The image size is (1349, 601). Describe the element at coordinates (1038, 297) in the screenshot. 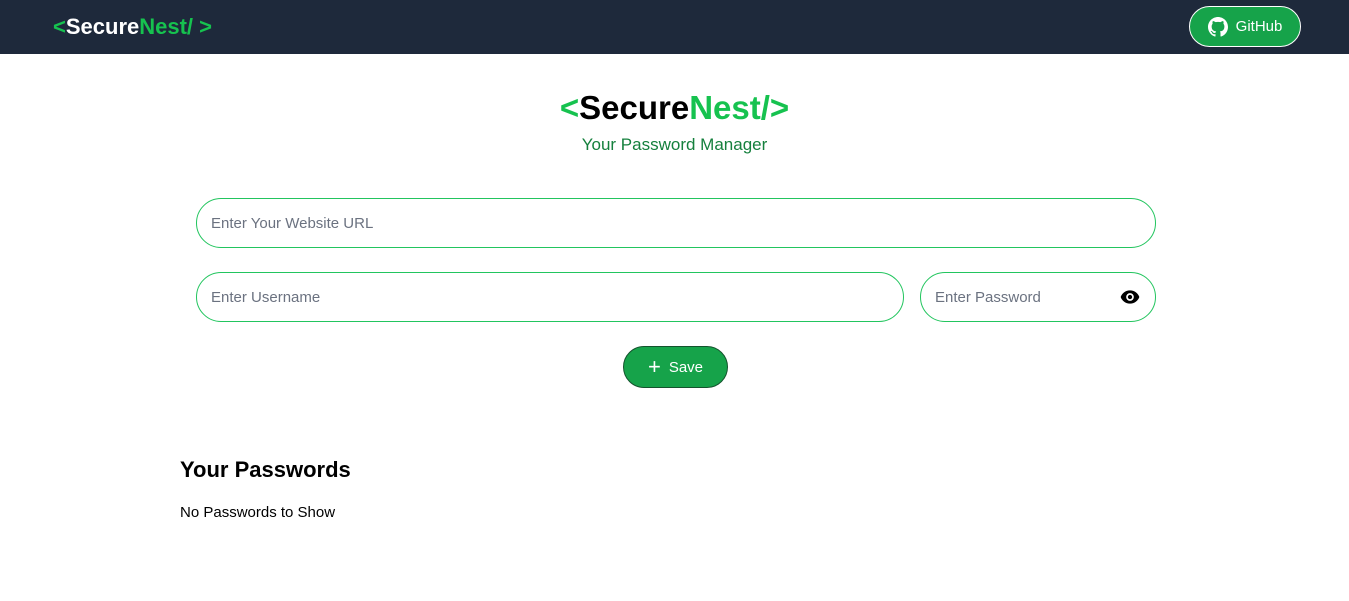

I see `password-field-wrapper` at that location.